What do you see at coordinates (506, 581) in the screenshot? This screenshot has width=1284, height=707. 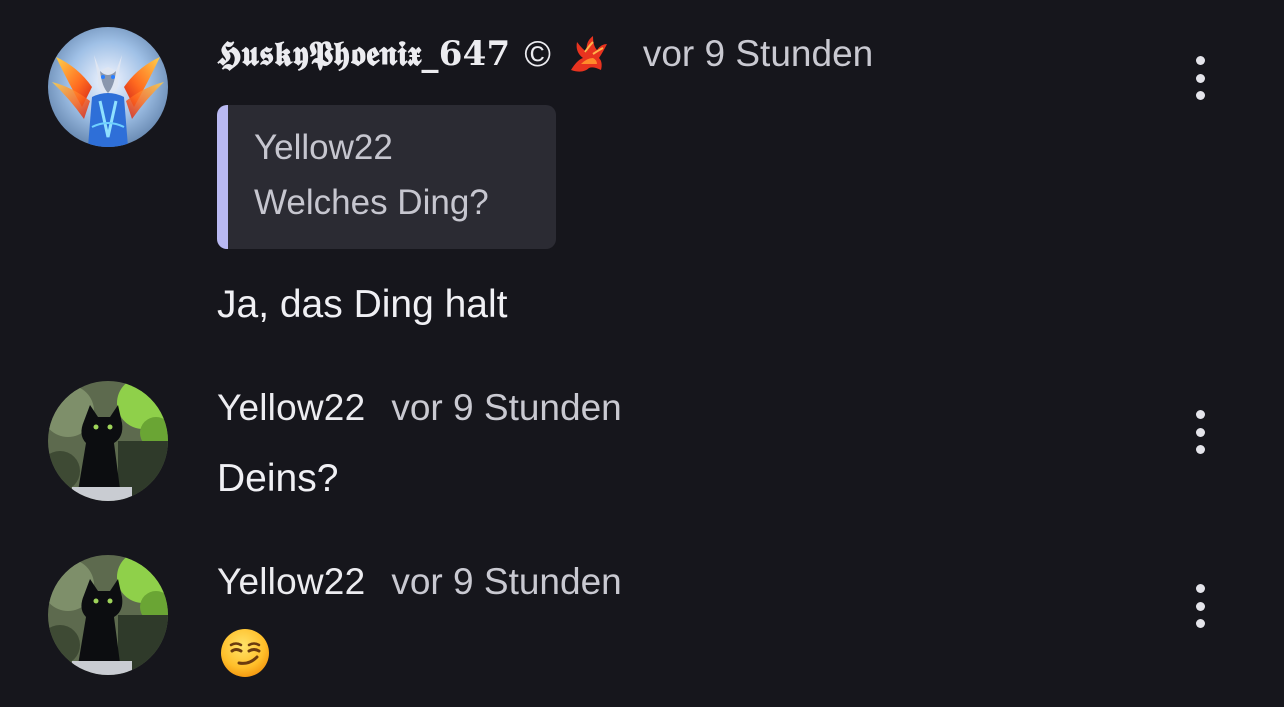 I see `timestamp: vor 9 Stunden` at bounding box center [506, 581].